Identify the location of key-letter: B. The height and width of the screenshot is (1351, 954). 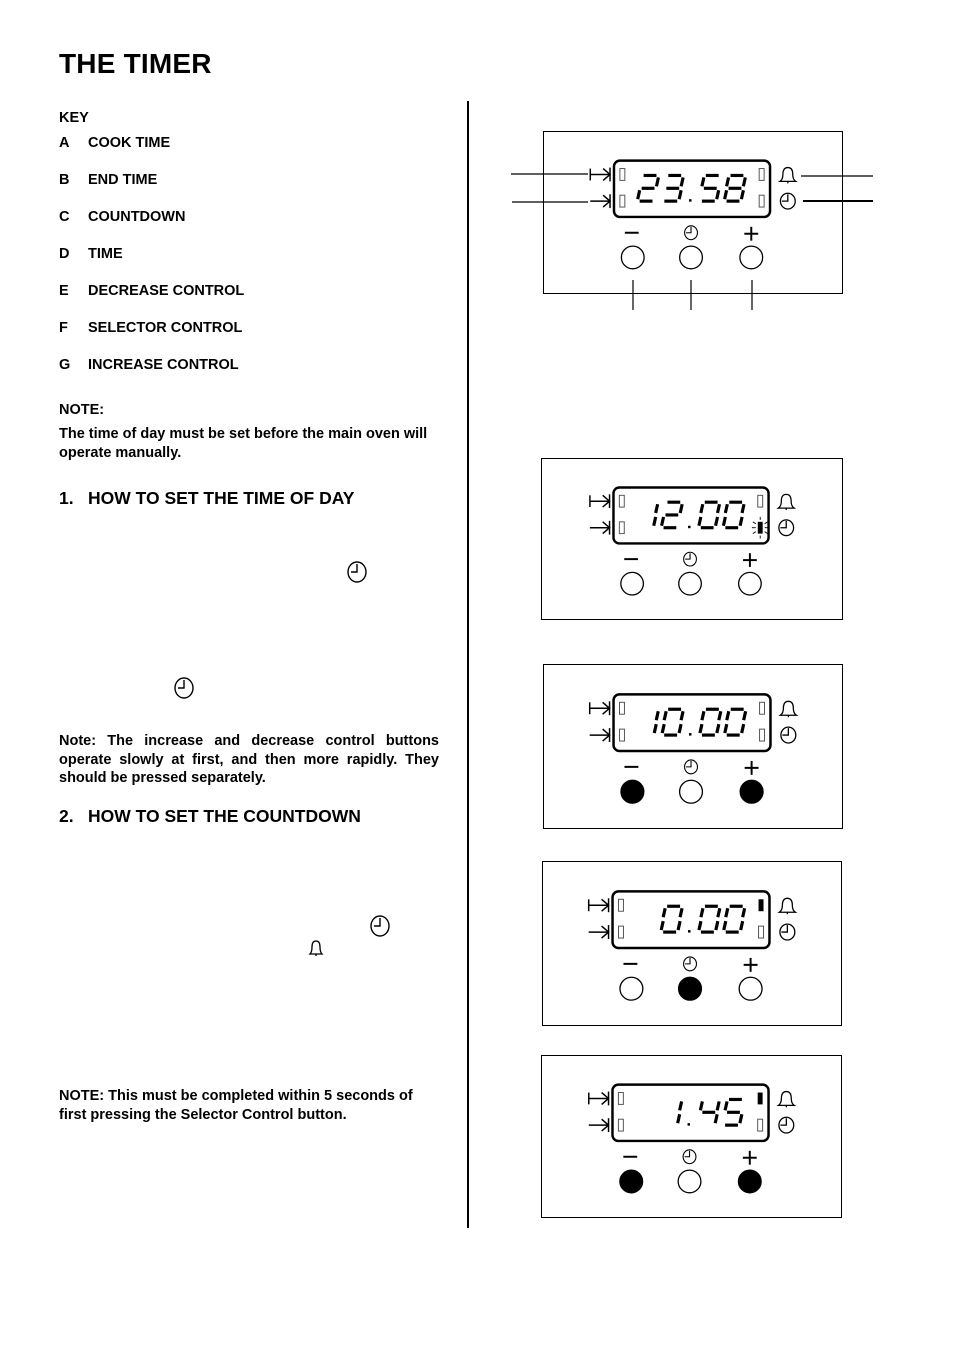
(64, 180).